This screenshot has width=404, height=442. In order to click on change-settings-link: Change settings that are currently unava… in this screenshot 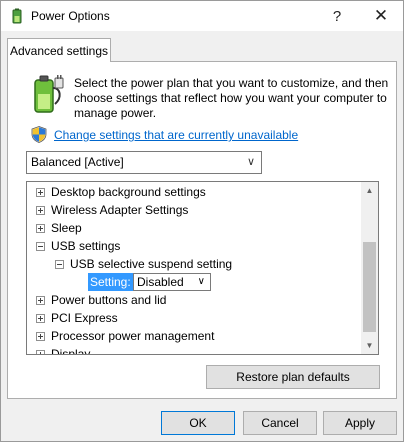, I will do `click(176, 135)`.